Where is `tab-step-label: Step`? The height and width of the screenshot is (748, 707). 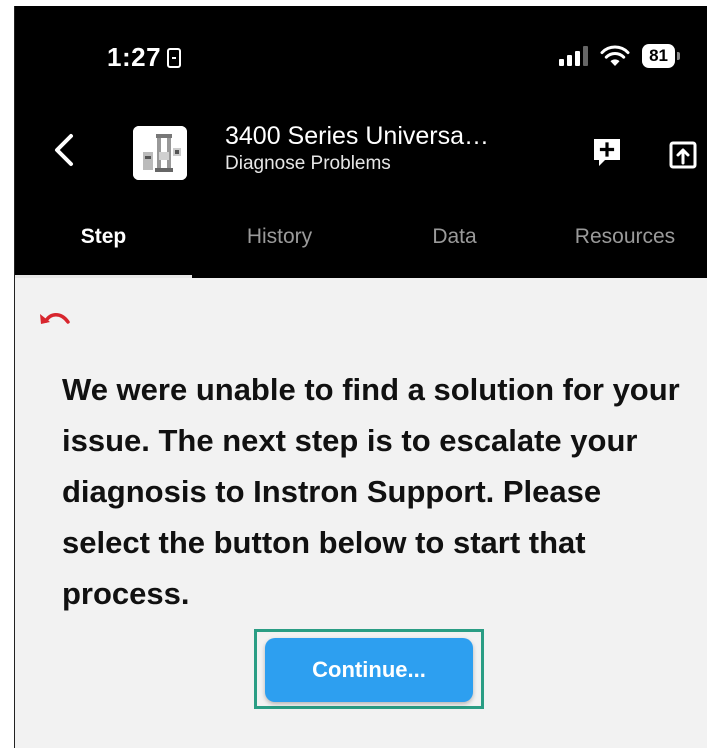 tab-step-label: Step is located at coordinates (103, 236).